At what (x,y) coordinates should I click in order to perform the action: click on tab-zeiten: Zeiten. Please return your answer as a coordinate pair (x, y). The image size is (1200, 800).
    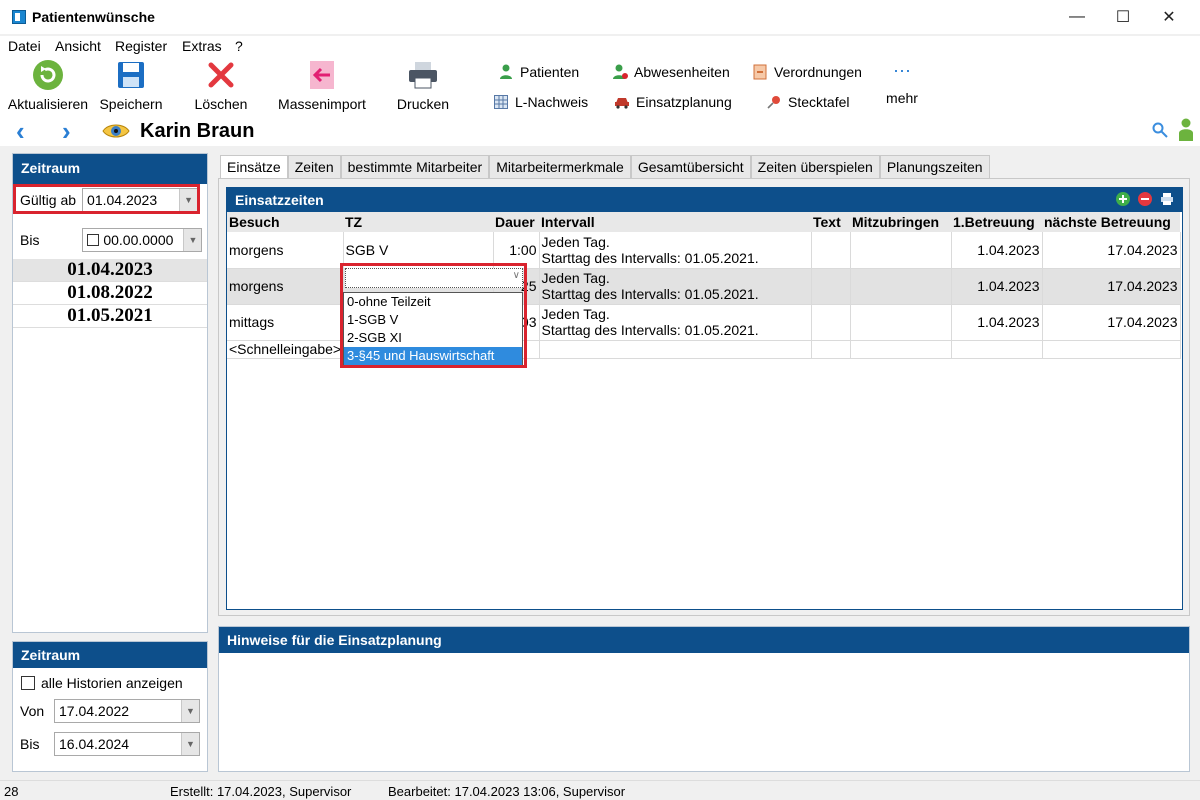
    Looking at the image, I should click on (314, 167).